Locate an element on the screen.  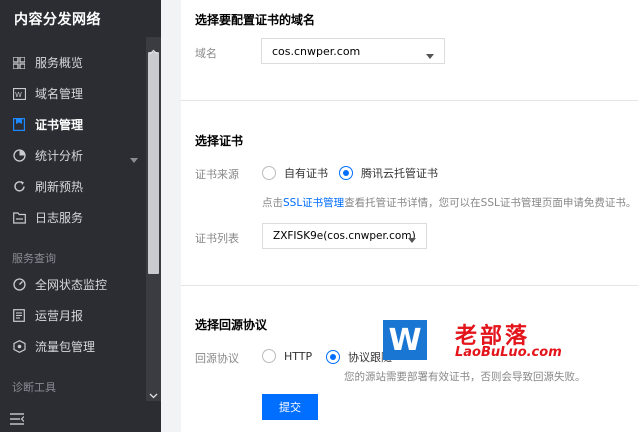
radio-label: HTTP is located at coordinates (298, 356).